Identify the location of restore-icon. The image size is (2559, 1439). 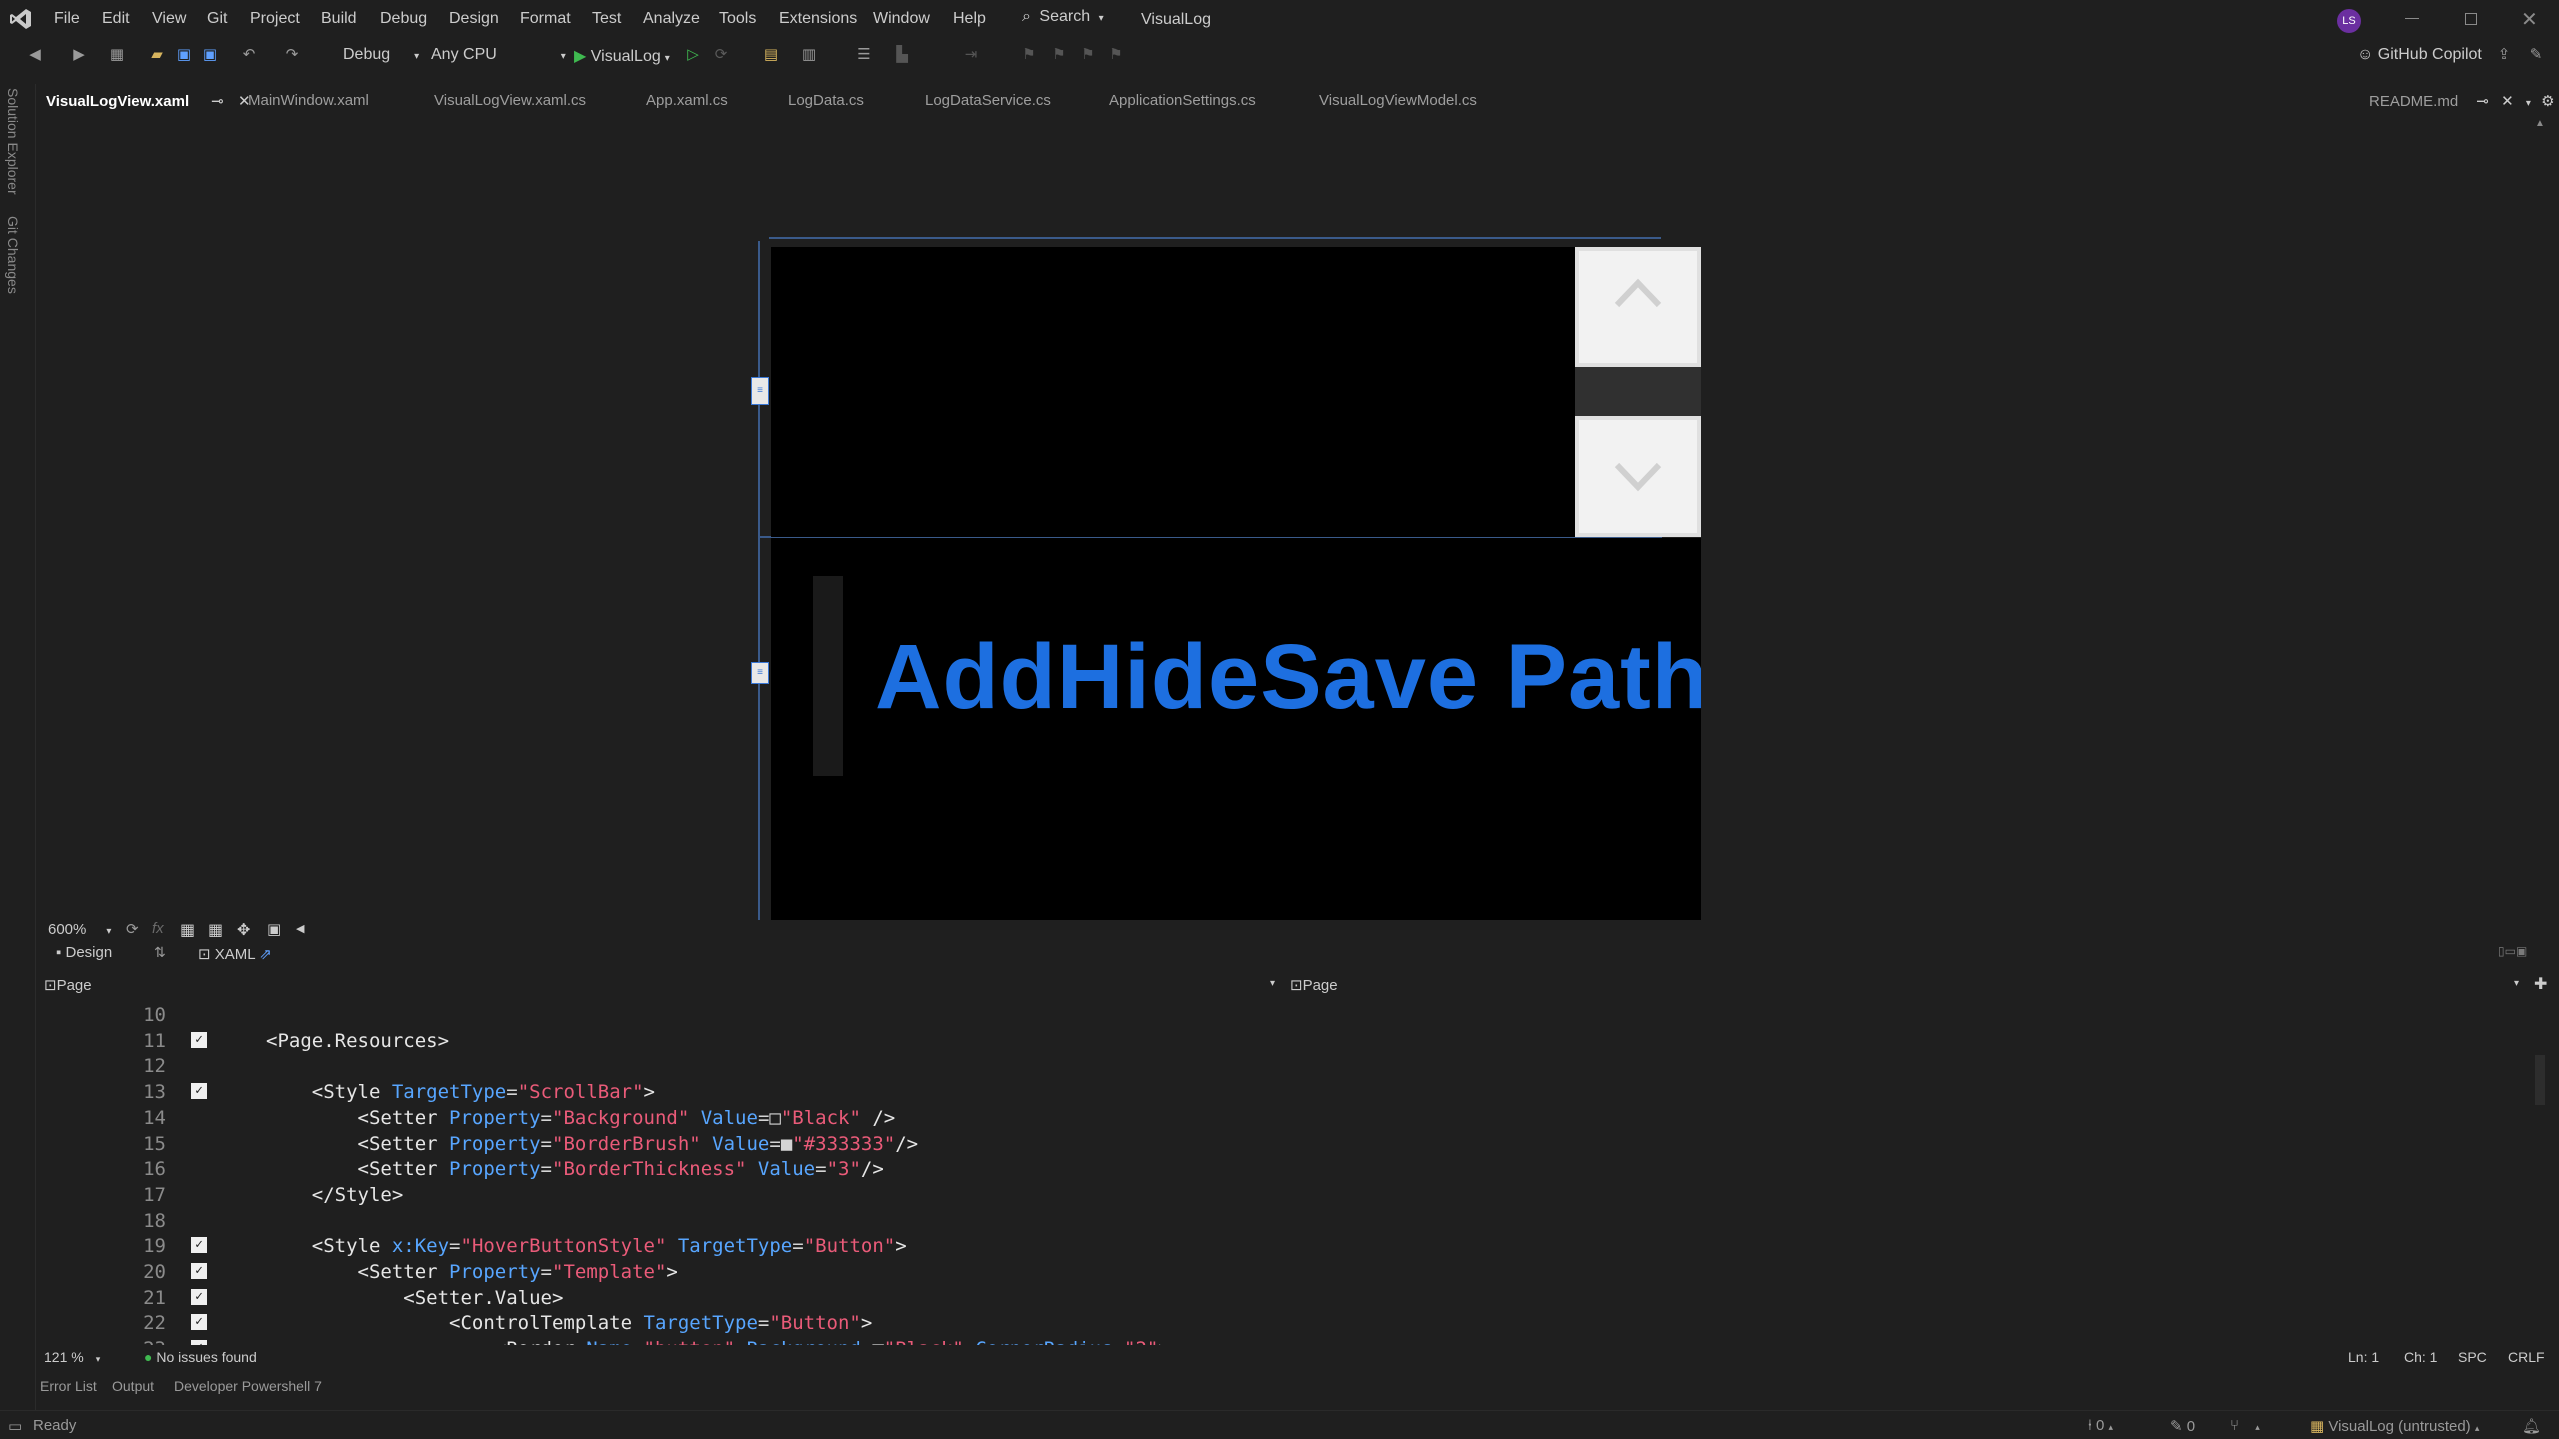
(2471, 19).